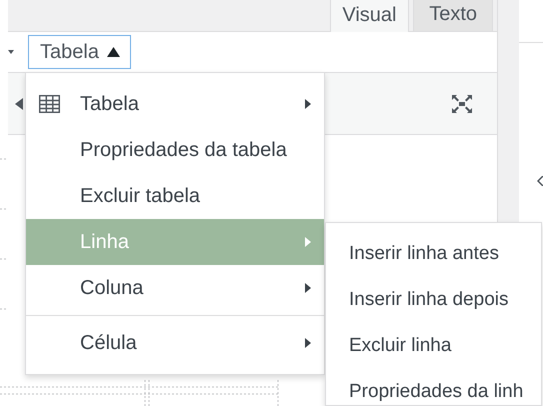 This screenshot has height=406, width=543. I want to click on fullscreen-icon, so click(462, 103).